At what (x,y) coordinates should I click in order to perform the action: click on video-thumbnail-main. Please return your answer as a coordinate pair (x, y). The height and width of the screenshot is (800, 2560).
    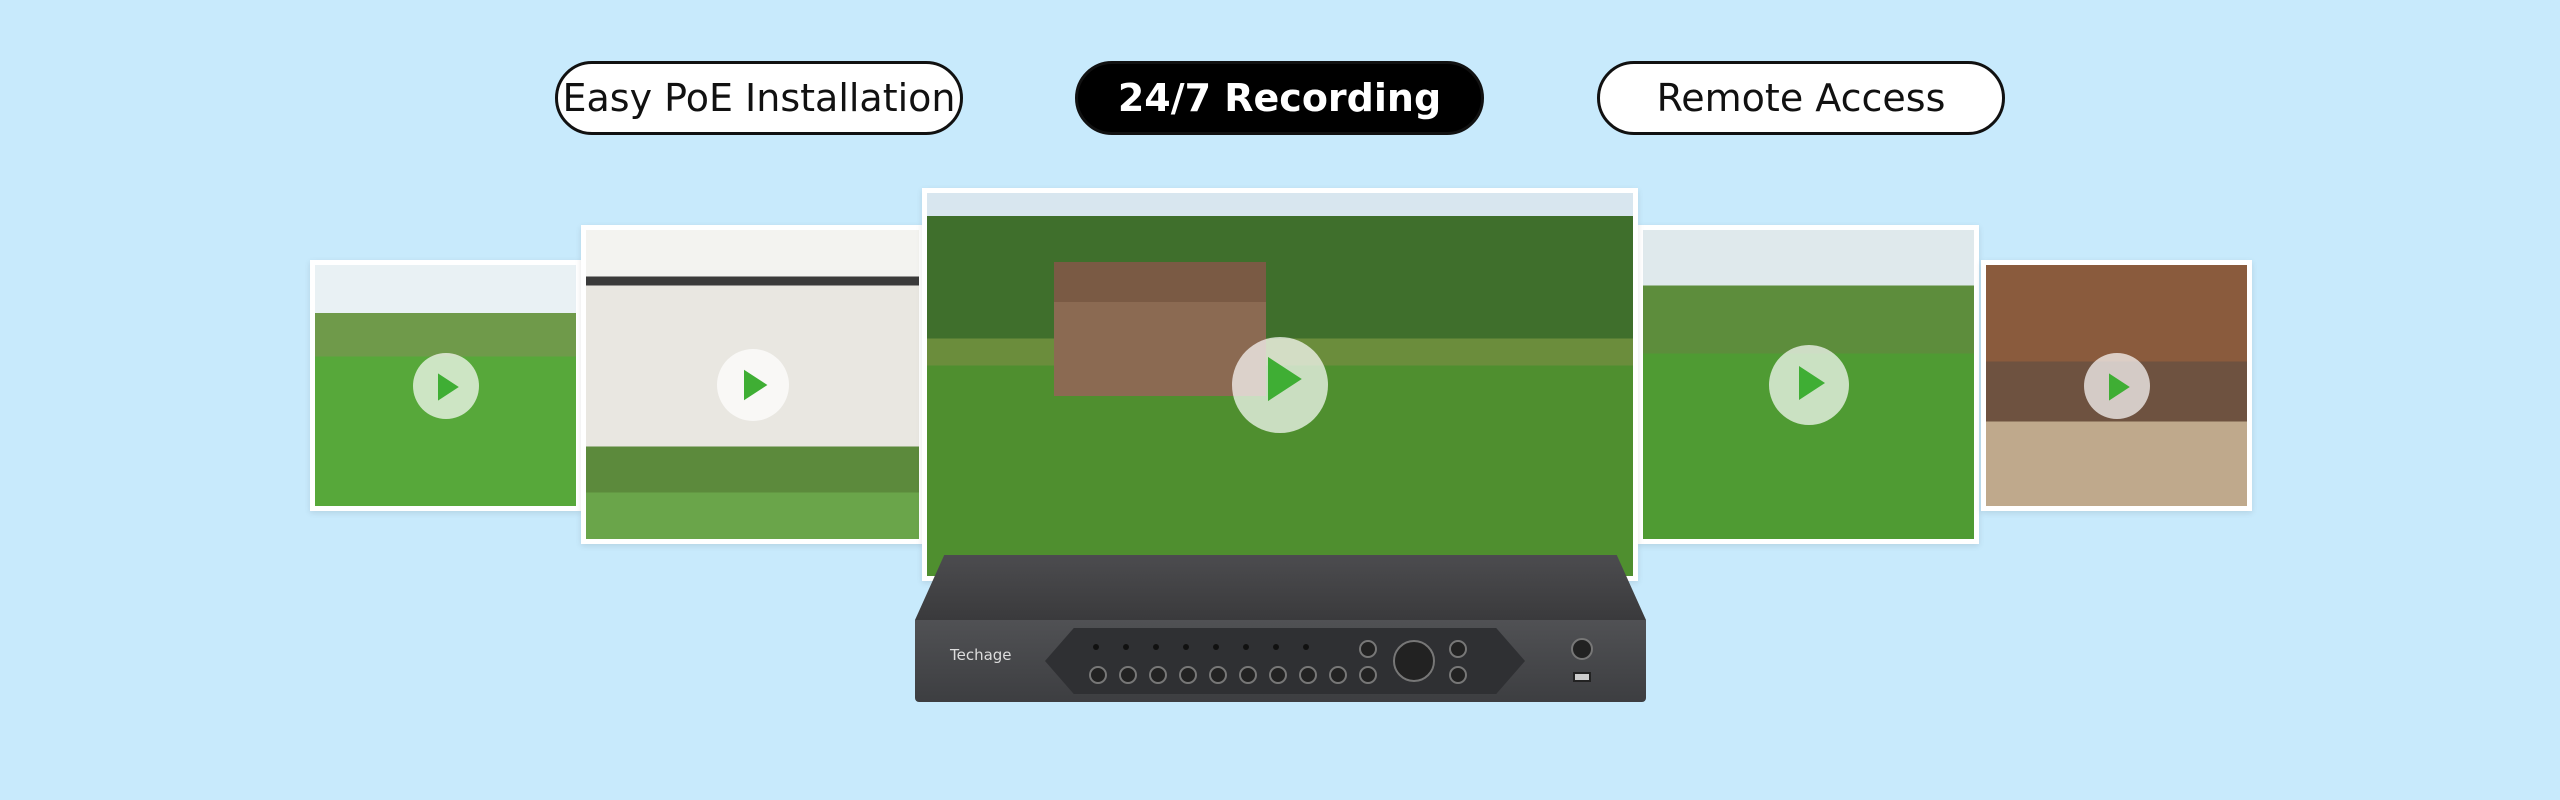
    Looking at the image, I should click on (1280, 384).